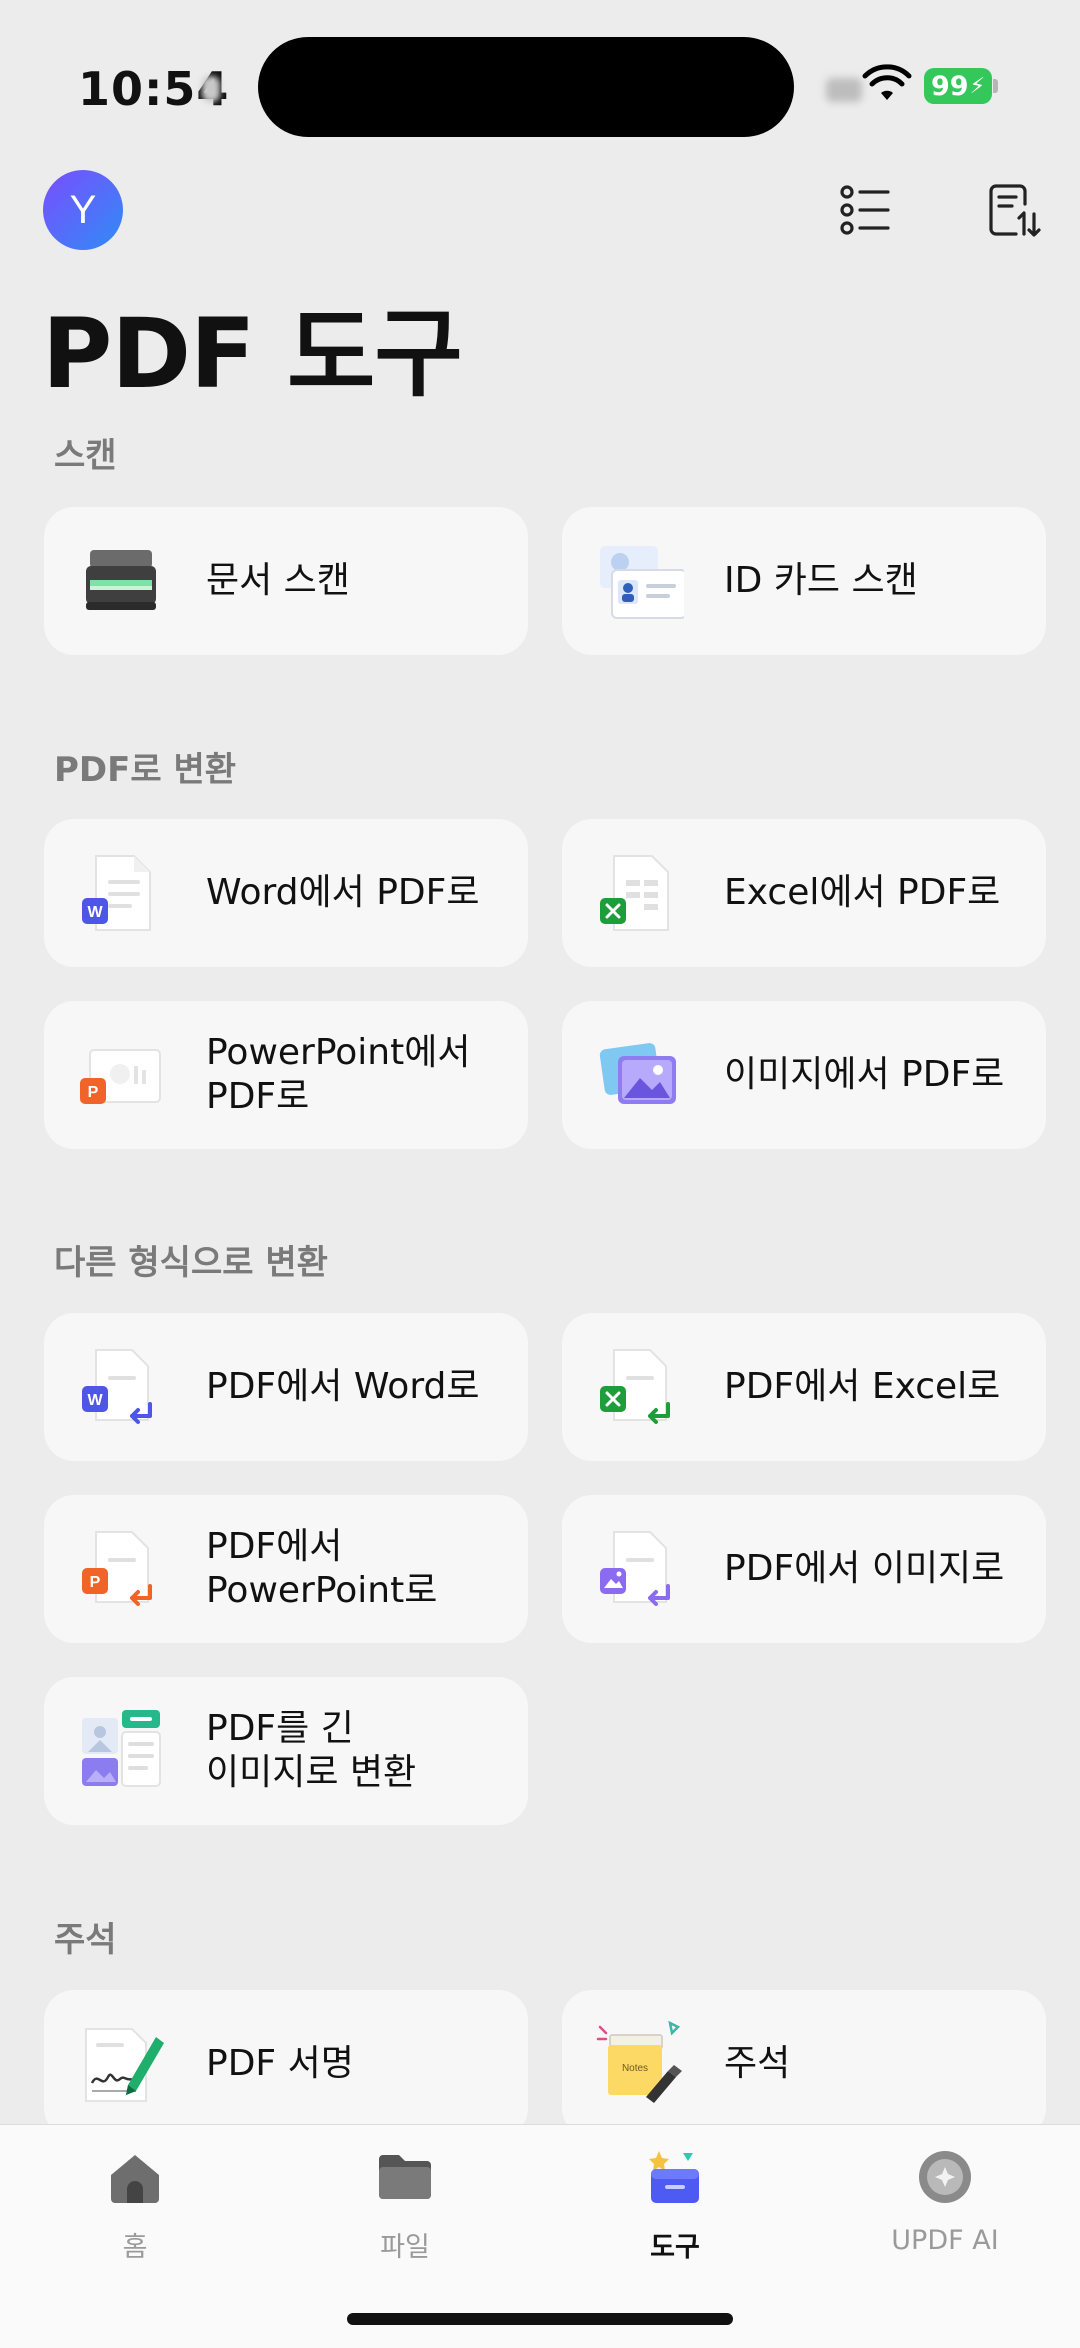 The height and width of the screenshot is (2348, 1080). Describe the element at coordinates (405, 2247) in the screenshot. I see `tab-label: 파일` at that location.